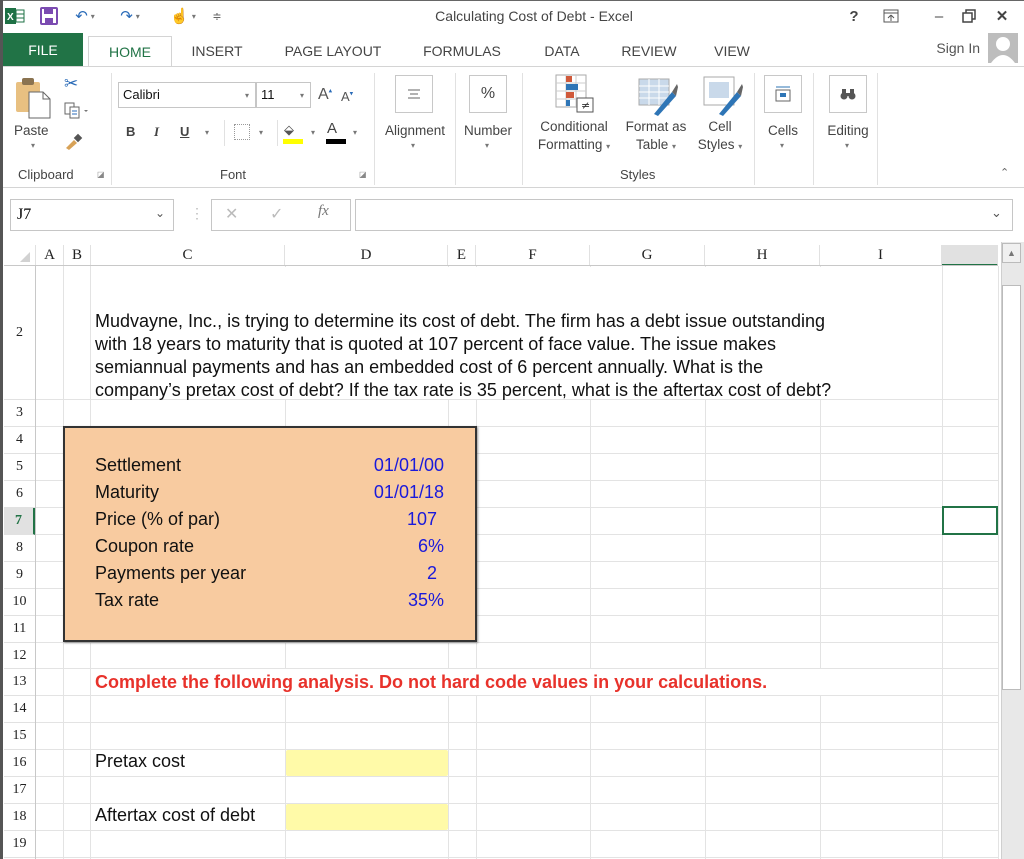 The height and width of the screenshot is (859, 1024). I want to click on column-header-b: B, so click(77, 255).